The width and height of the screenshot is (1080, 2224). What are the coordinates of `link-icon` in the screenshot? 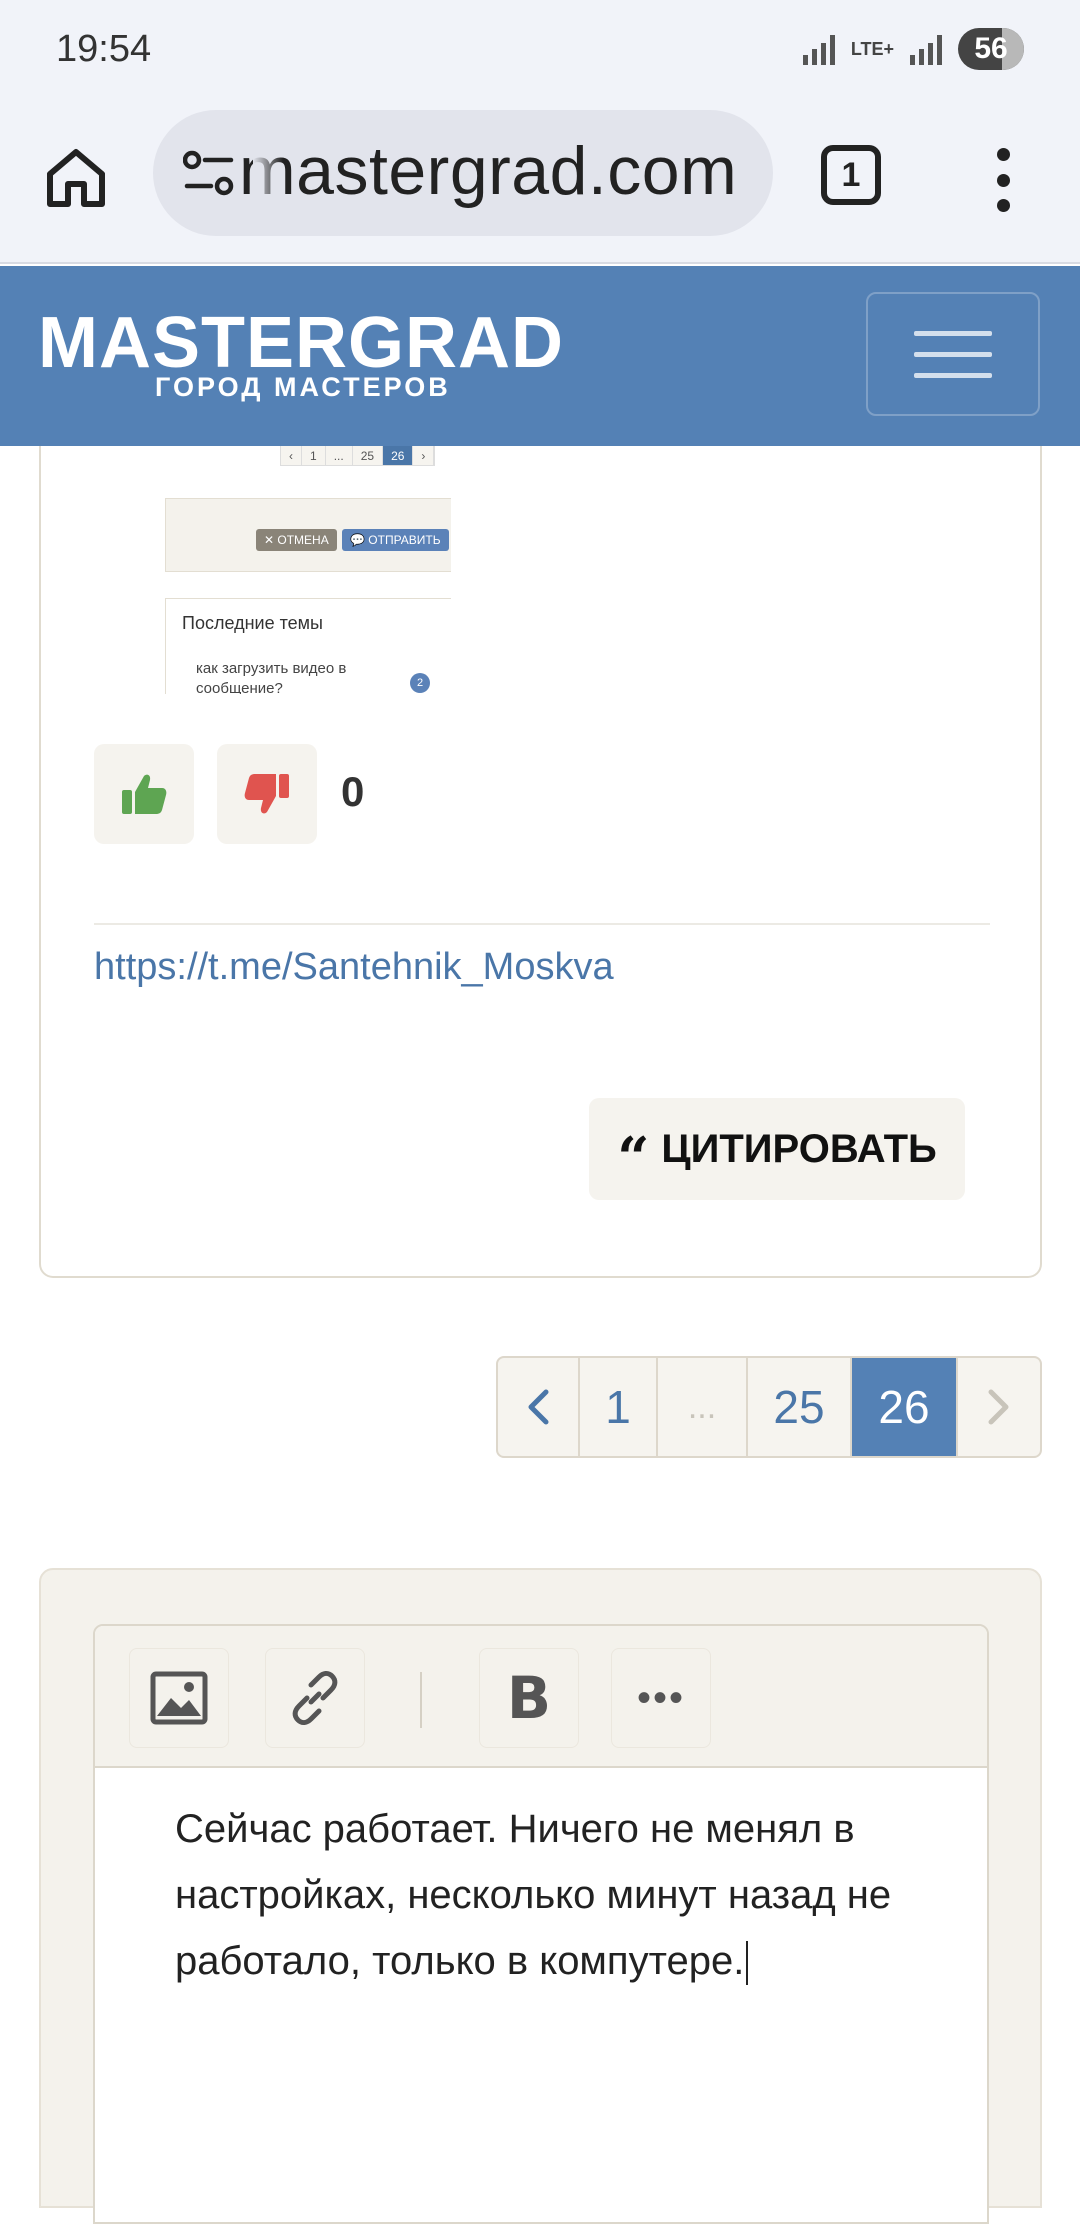 It's located at (315, 1698).